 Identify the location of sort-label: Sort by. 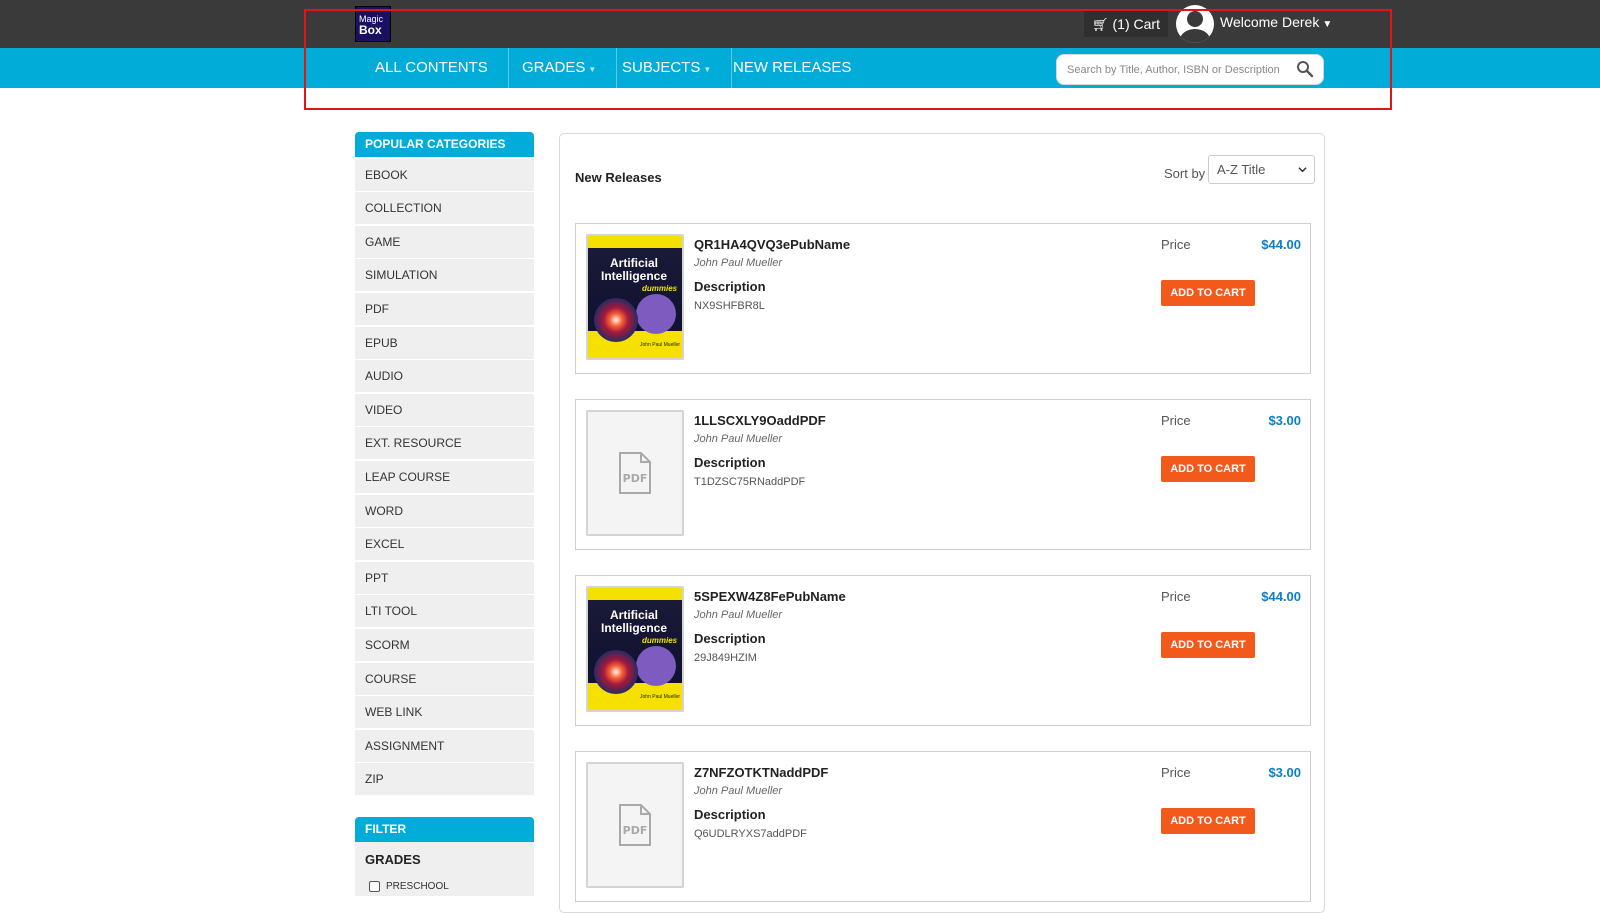
(1185, 173).